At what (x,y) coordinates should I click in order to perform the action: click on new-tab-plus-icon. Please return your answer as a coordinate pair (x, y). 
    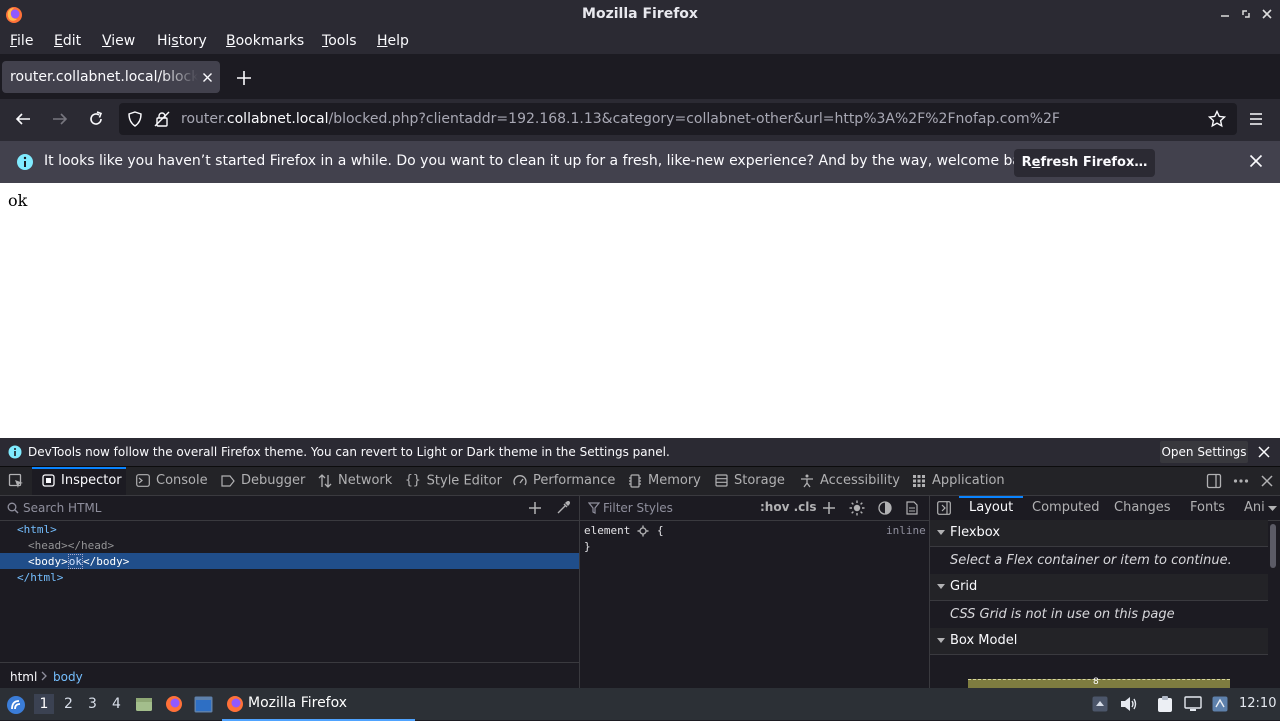
    Looking at the image, I should click on (244, 78).